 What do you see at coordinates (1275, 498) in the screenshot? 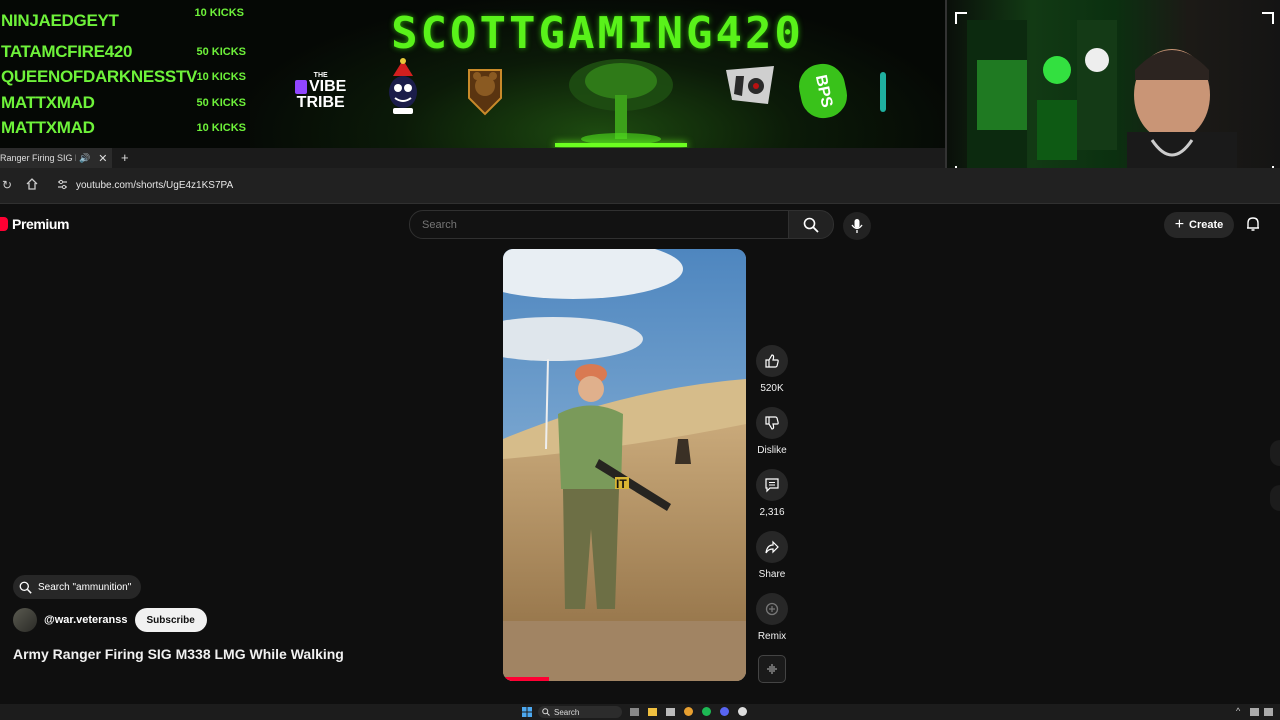
I see `next-short-button` at bounding box center [1275, 498].